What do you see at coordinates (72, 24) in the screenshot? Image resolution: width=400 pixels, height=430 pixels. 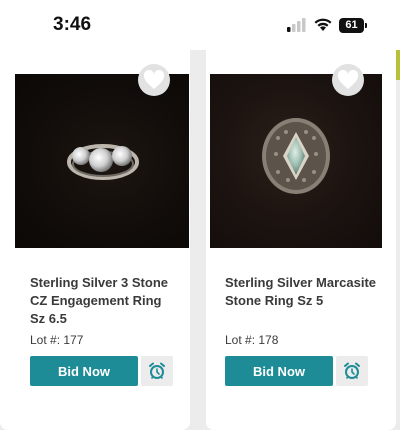 I see `status-time: 3:46` at bounding box center [72, 24].